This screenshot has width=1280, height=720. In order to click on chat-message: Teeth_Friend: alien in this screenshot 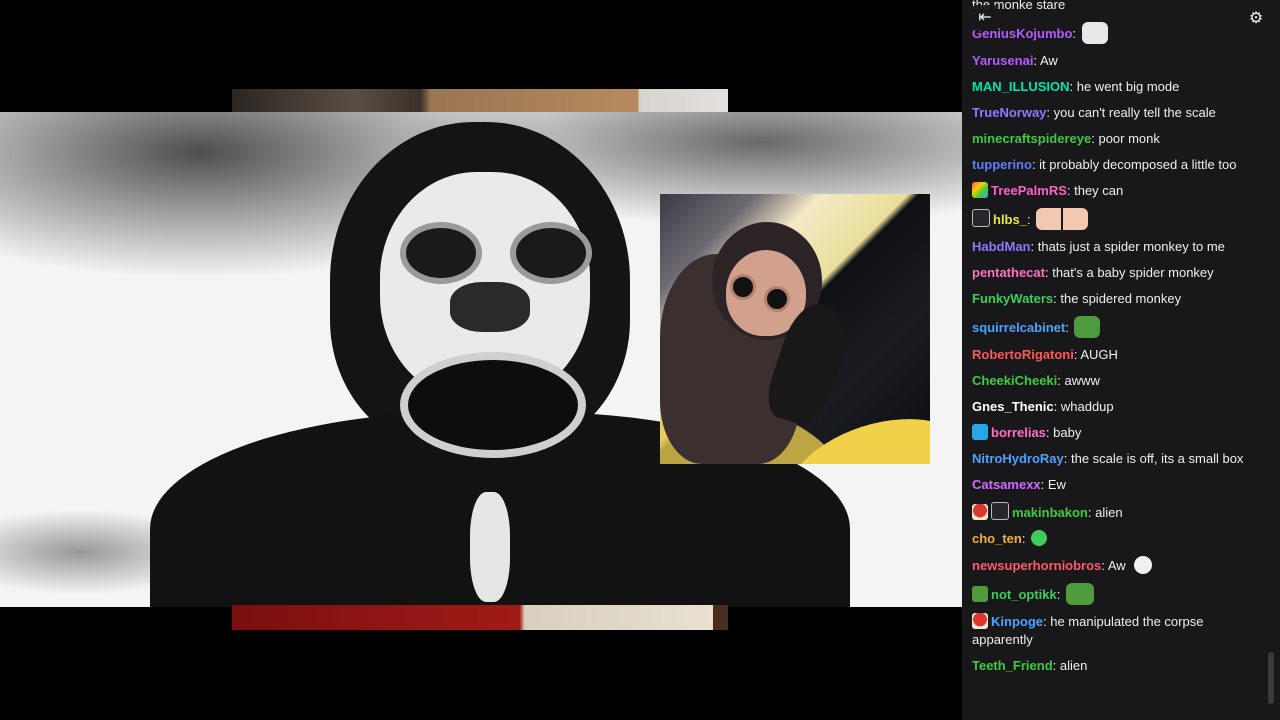, I will do `click(1113, 666)`.